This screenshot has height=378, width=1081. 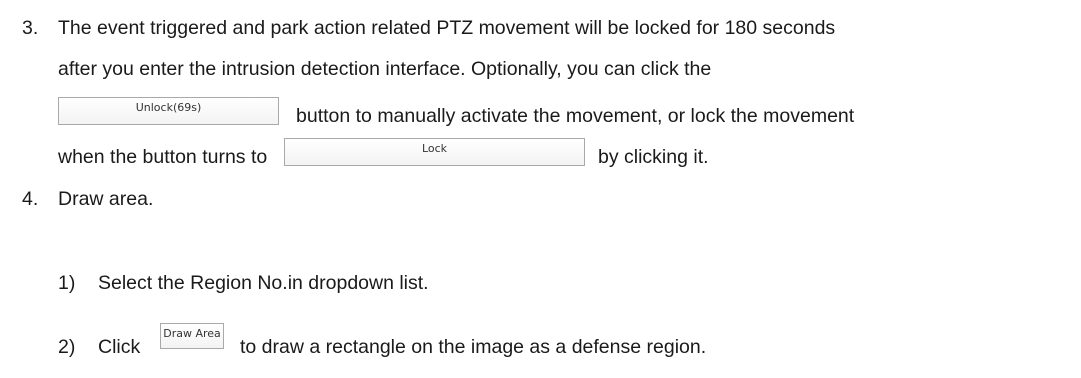 I want to click on step-3-text-line-4-after: by clicking it., so click(x=653, y=157).